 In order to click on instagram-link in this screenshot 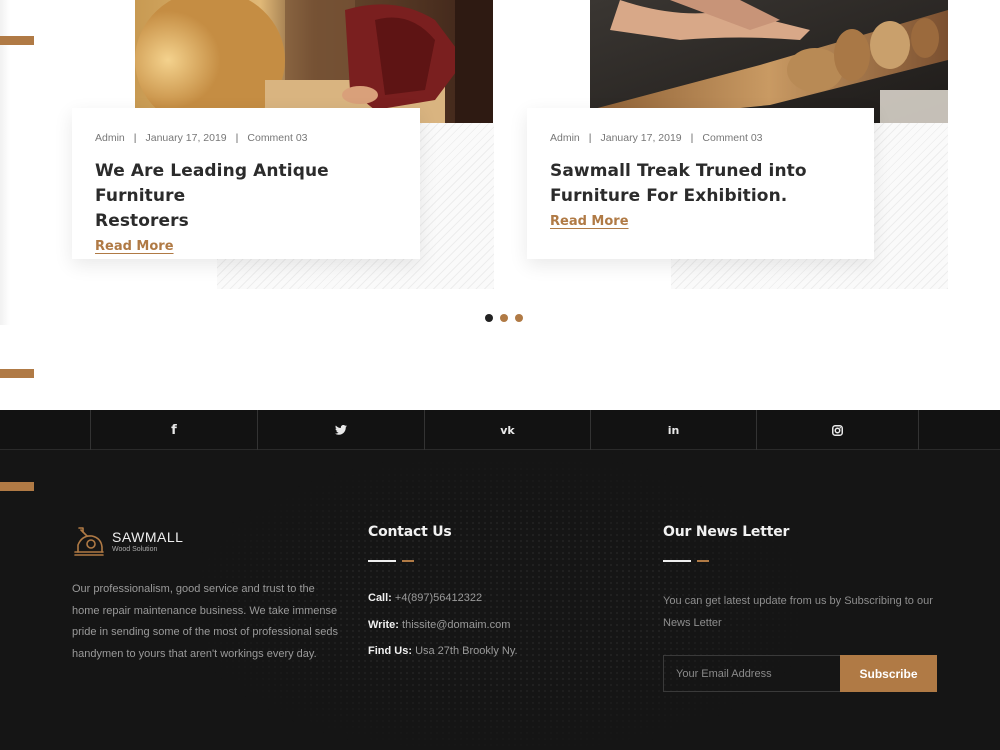, I will do `click(837, 430)`.